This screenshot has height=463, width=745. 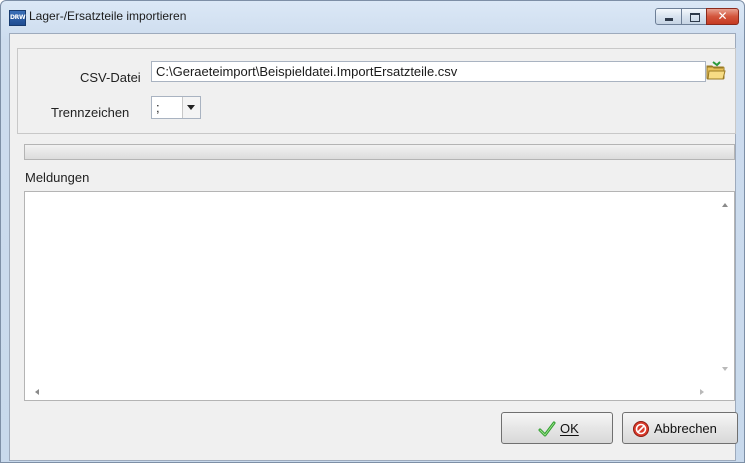 I want to click on cancel-button-label: Abbrechen, so click(x=685, y=428).